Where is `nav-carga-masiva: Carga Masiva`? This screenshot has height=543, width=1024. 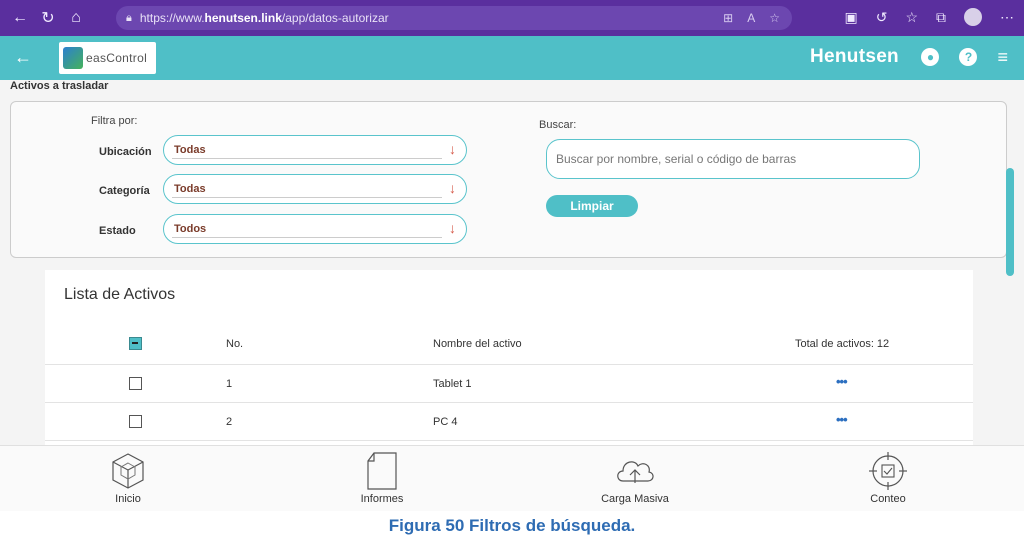 nav-carga-masiva: Carga Masiva is located at coordinates (635, 478).